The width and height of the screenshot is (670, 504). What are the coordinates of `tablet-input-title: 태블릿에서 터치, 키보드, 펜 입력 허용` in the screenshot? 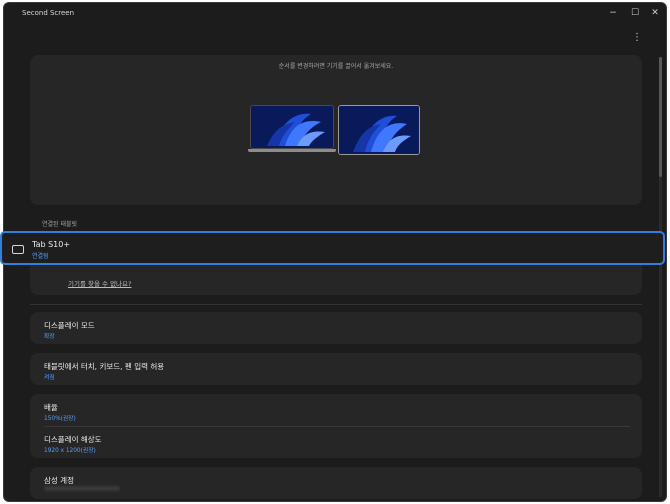 It's located at (104, 366).